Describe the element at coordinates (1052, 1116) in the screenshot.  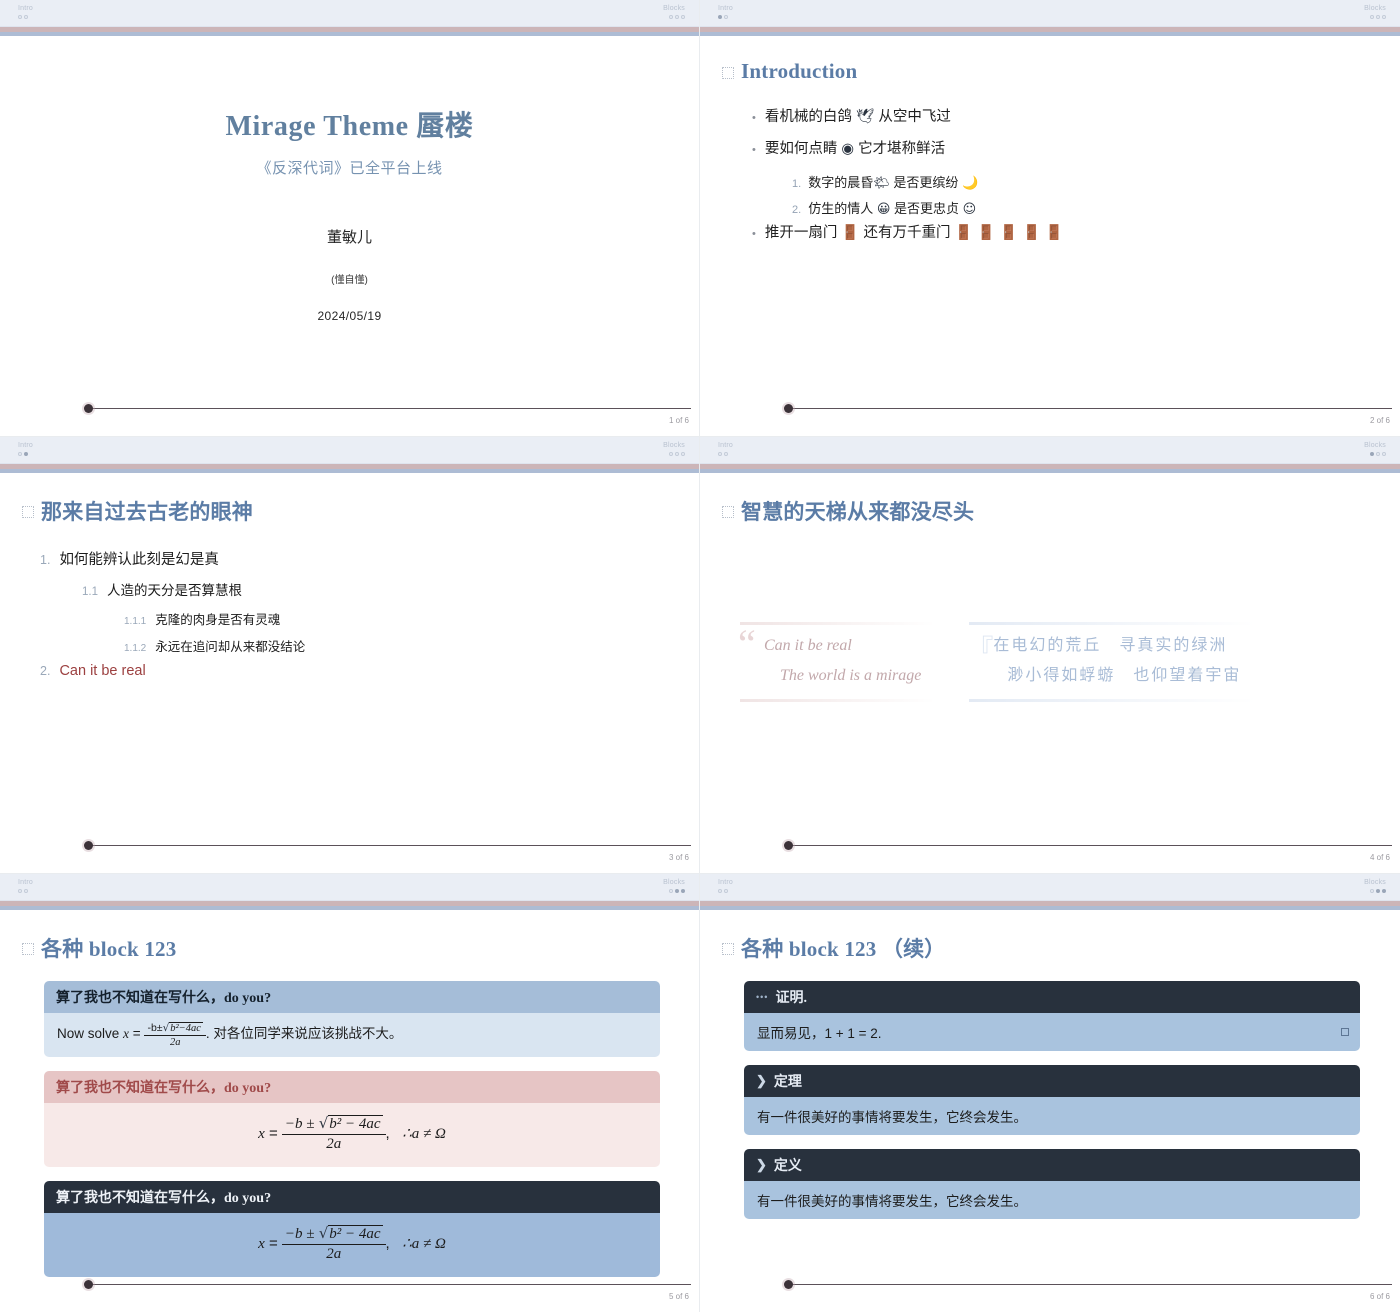
I see `block-body: 有一件很美好的事情将要发生，它终会发生。` at that location.